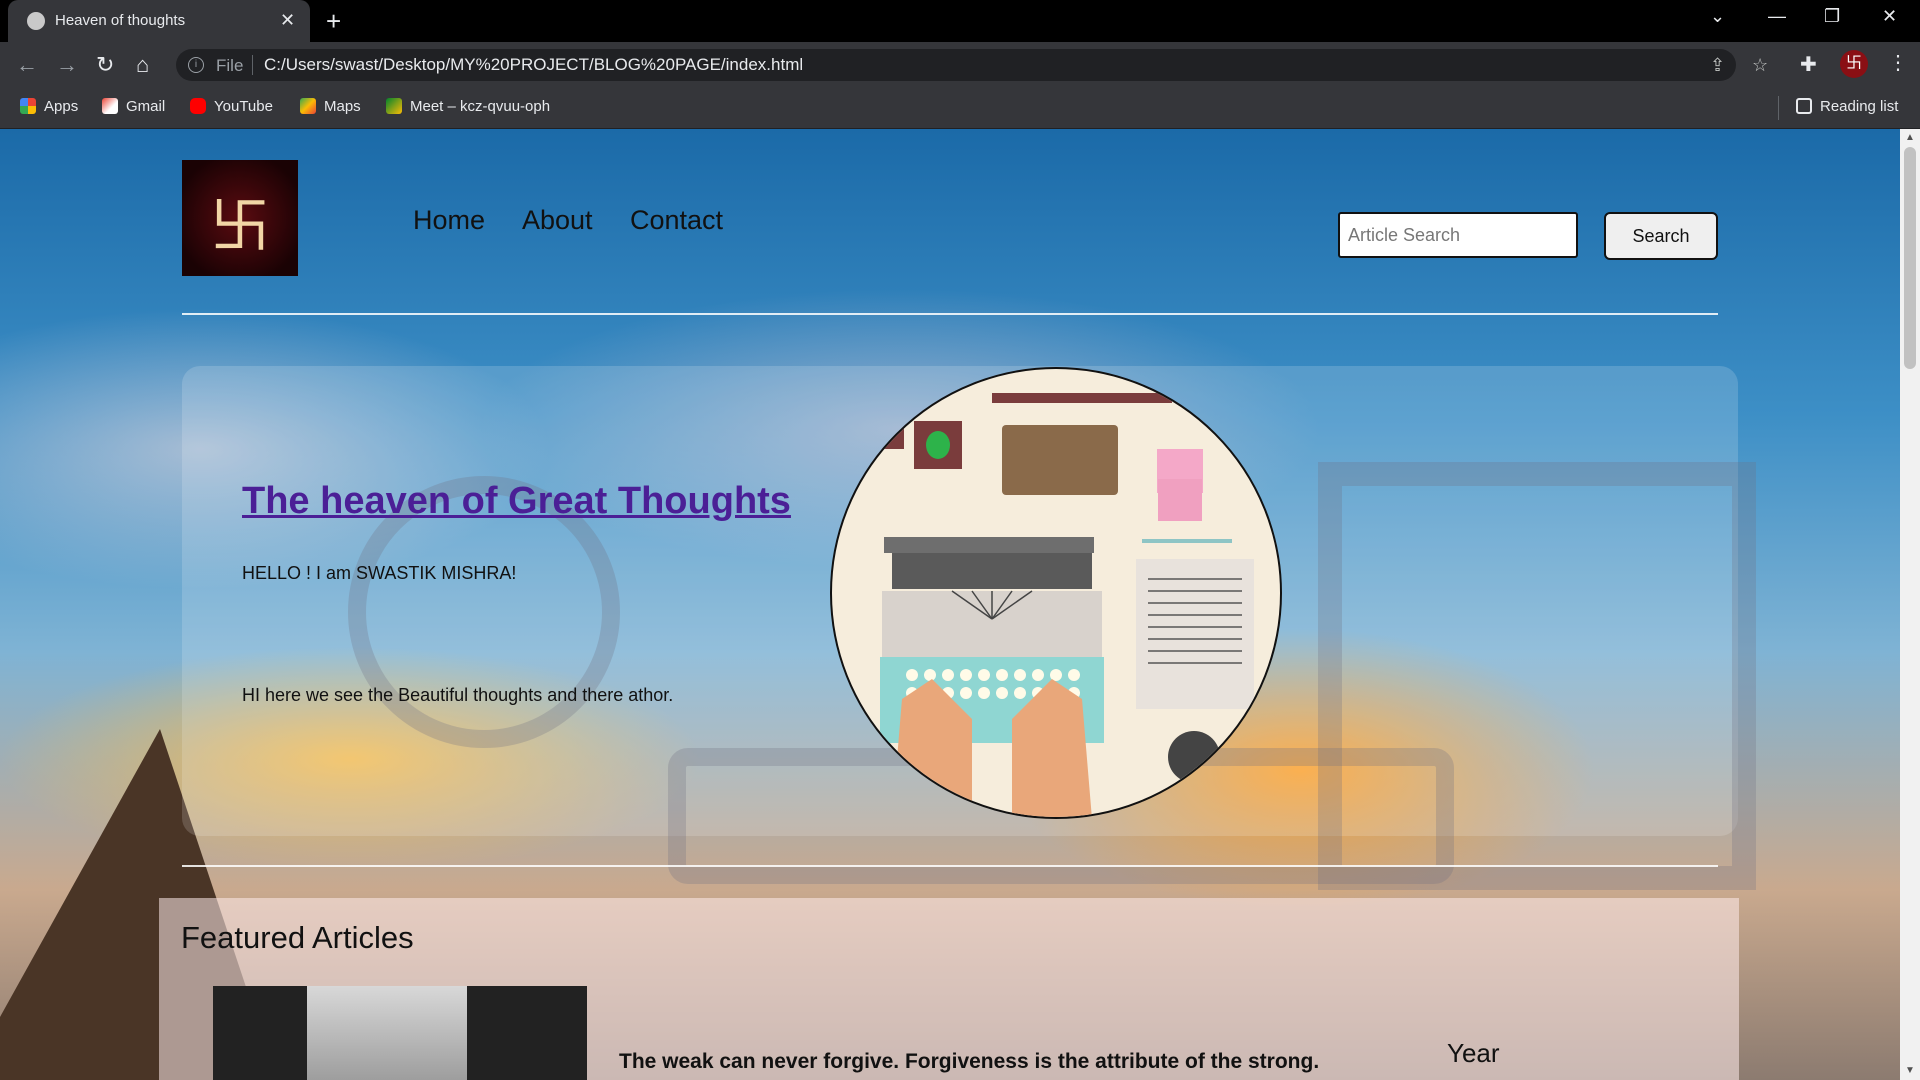 Image resolution: width=1920 pixels, height=1080 pixels. What do you see at coordinates (1458, 235) in the screenshot?
I see `article-search-input` at bounding box center [1458, 235].